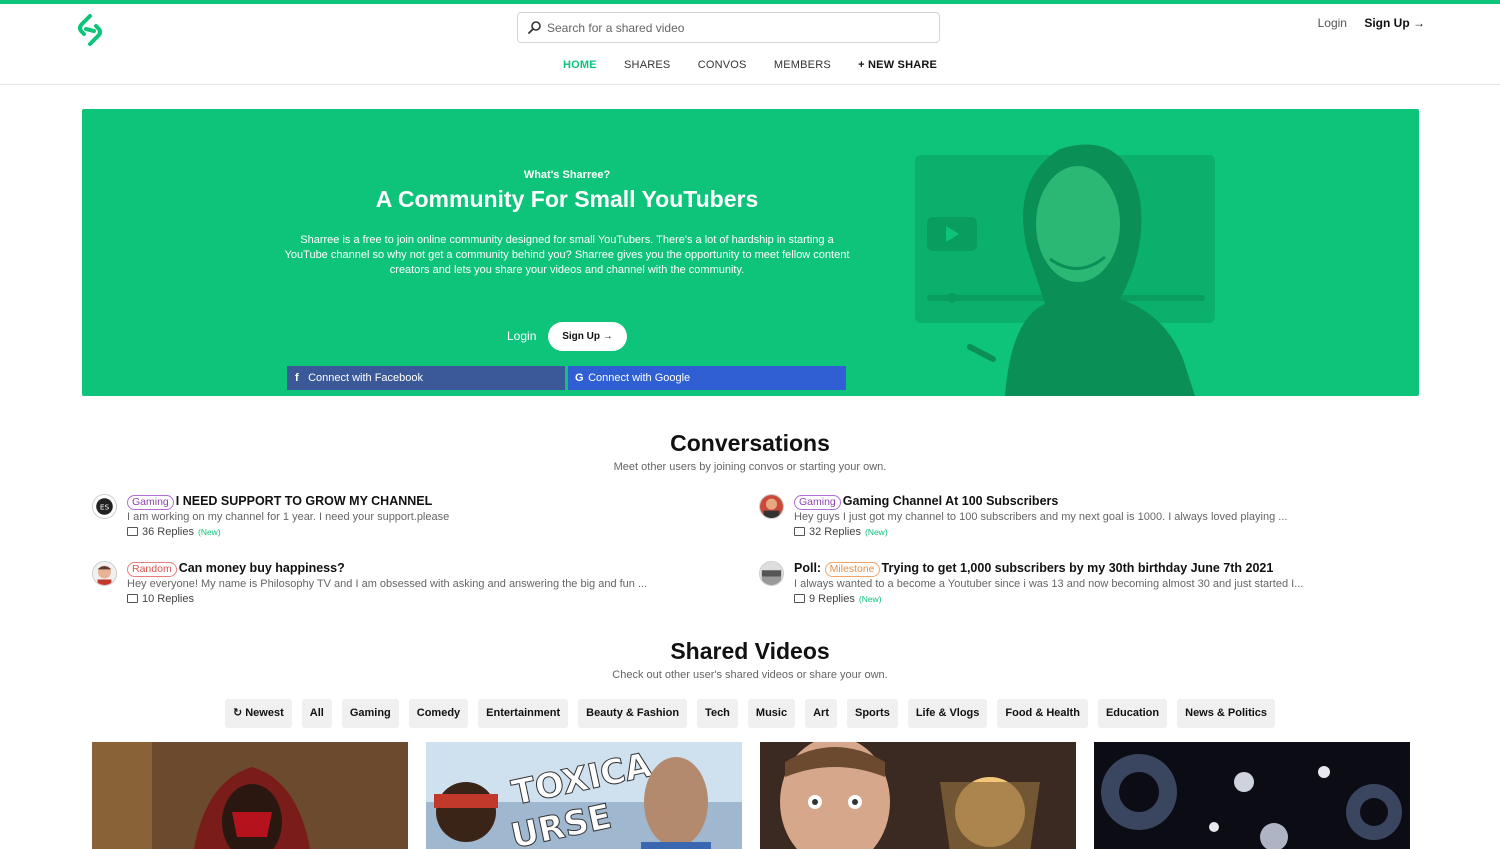  I want to click on convo-title: Gaming Channel At 100 Subscribers, so click(951, 501).